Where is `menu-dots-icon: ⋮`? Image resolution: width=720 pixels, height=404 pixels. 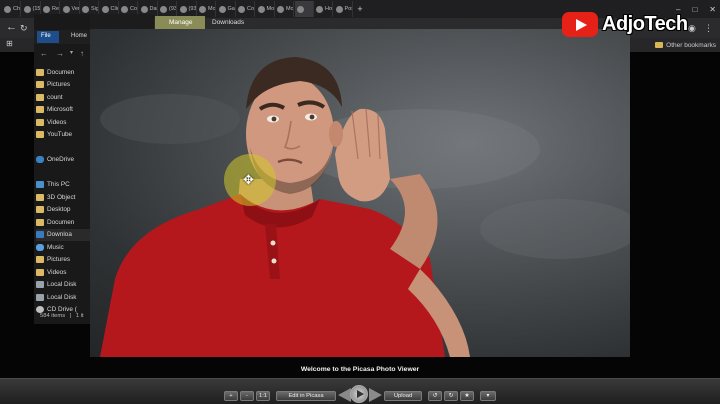
menu-dots-icon: ⋮ is located at coordinates (708, 28).